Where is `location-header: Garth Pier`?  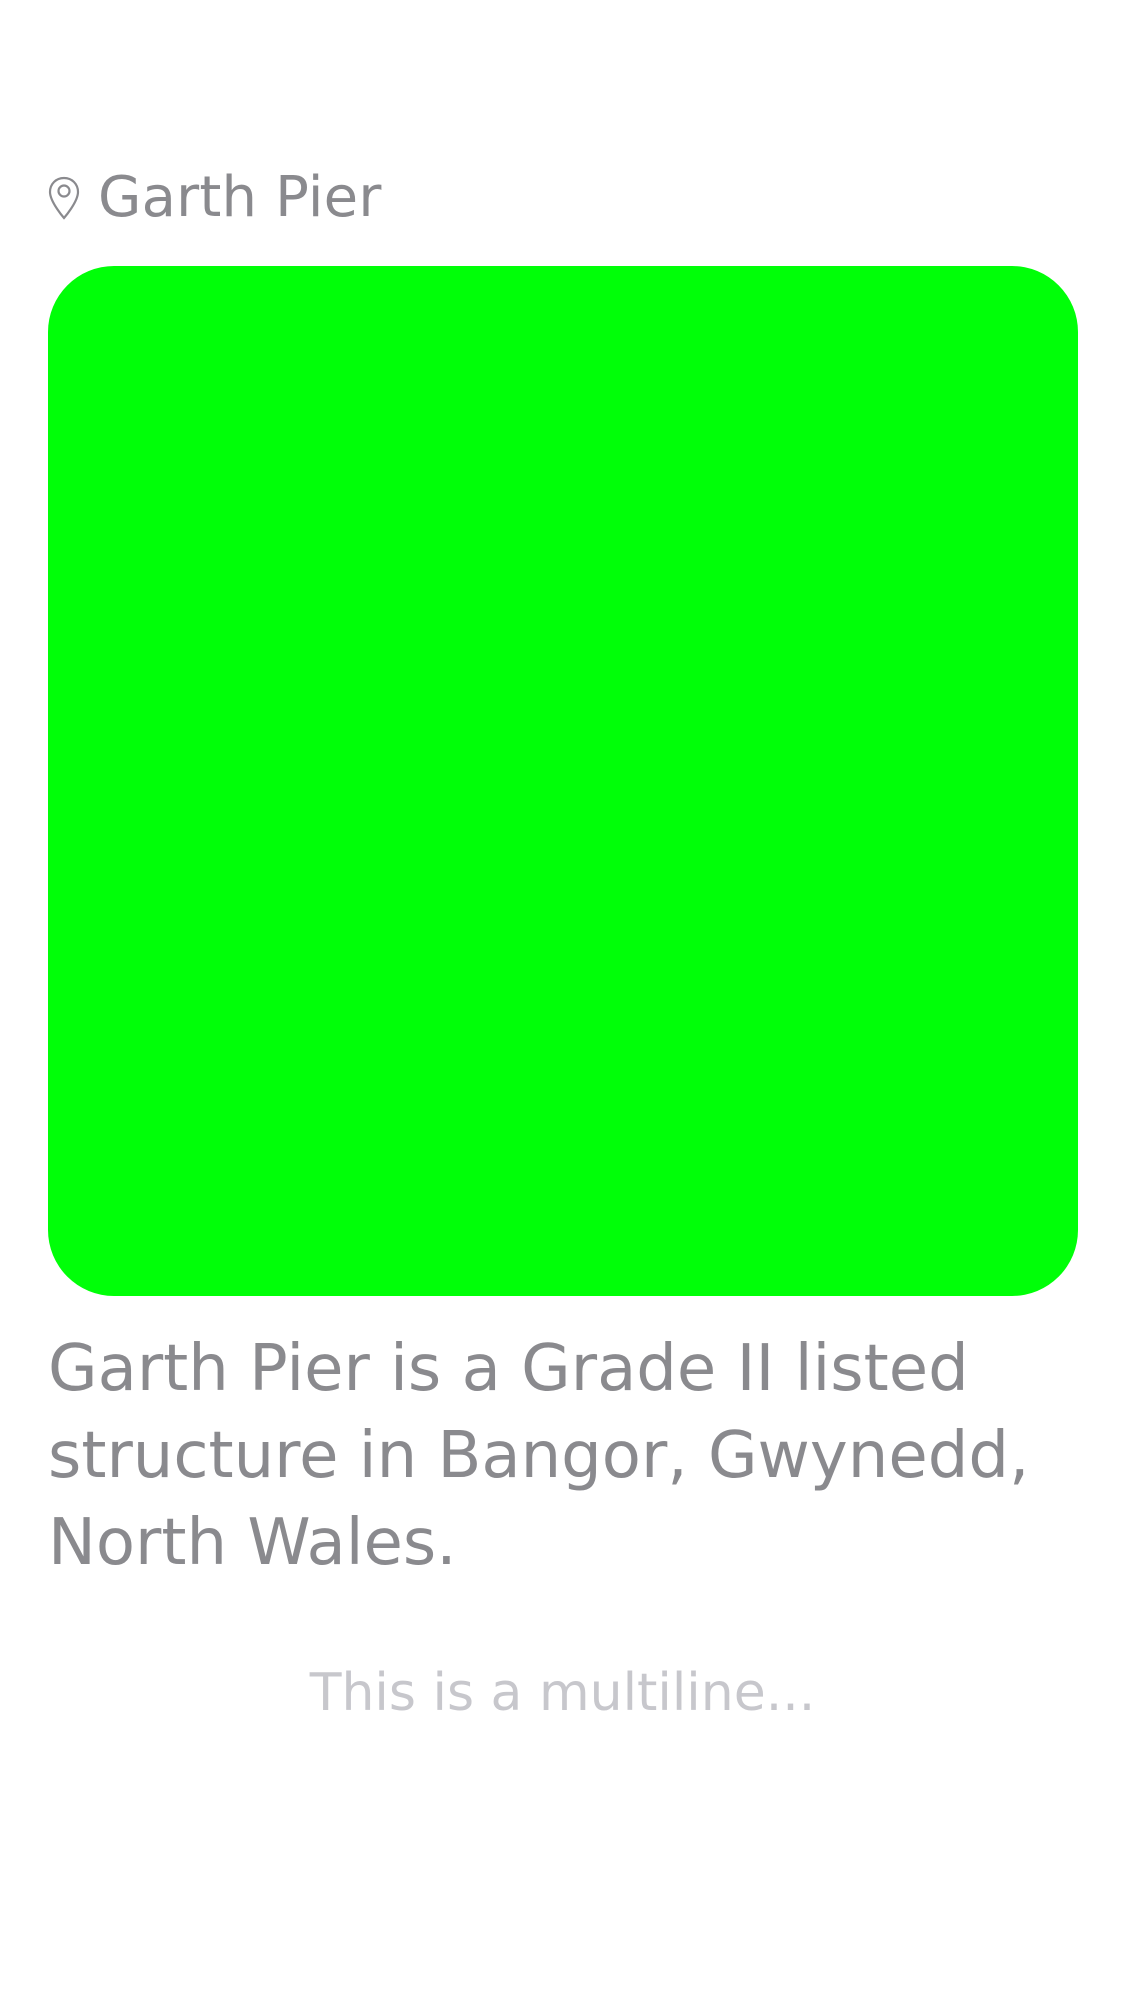
location-header: Garth Pier is located at coordinates (215, 198).